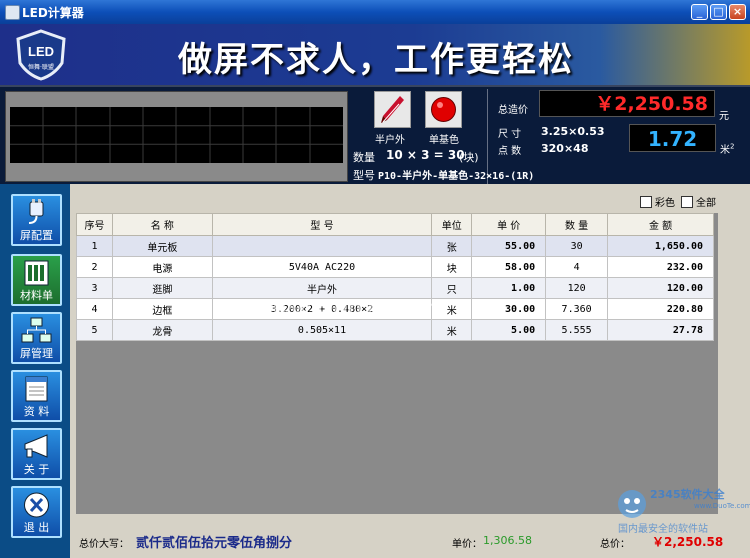 This screenshot has width=750, height=558. What do you see at coordinates (36, 235) in the screenshot?
I see `sidebar-item-label: 屏配置` at bounding box center [36, 235].